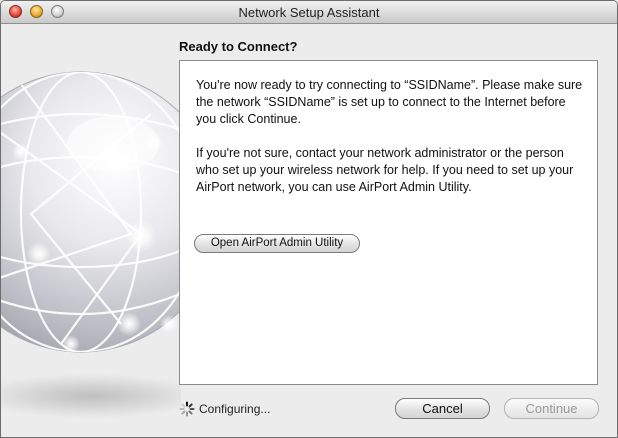  Describe the element at coordinates (551, 408) in the screenshot. I see `continue-button: Continue` at that location.